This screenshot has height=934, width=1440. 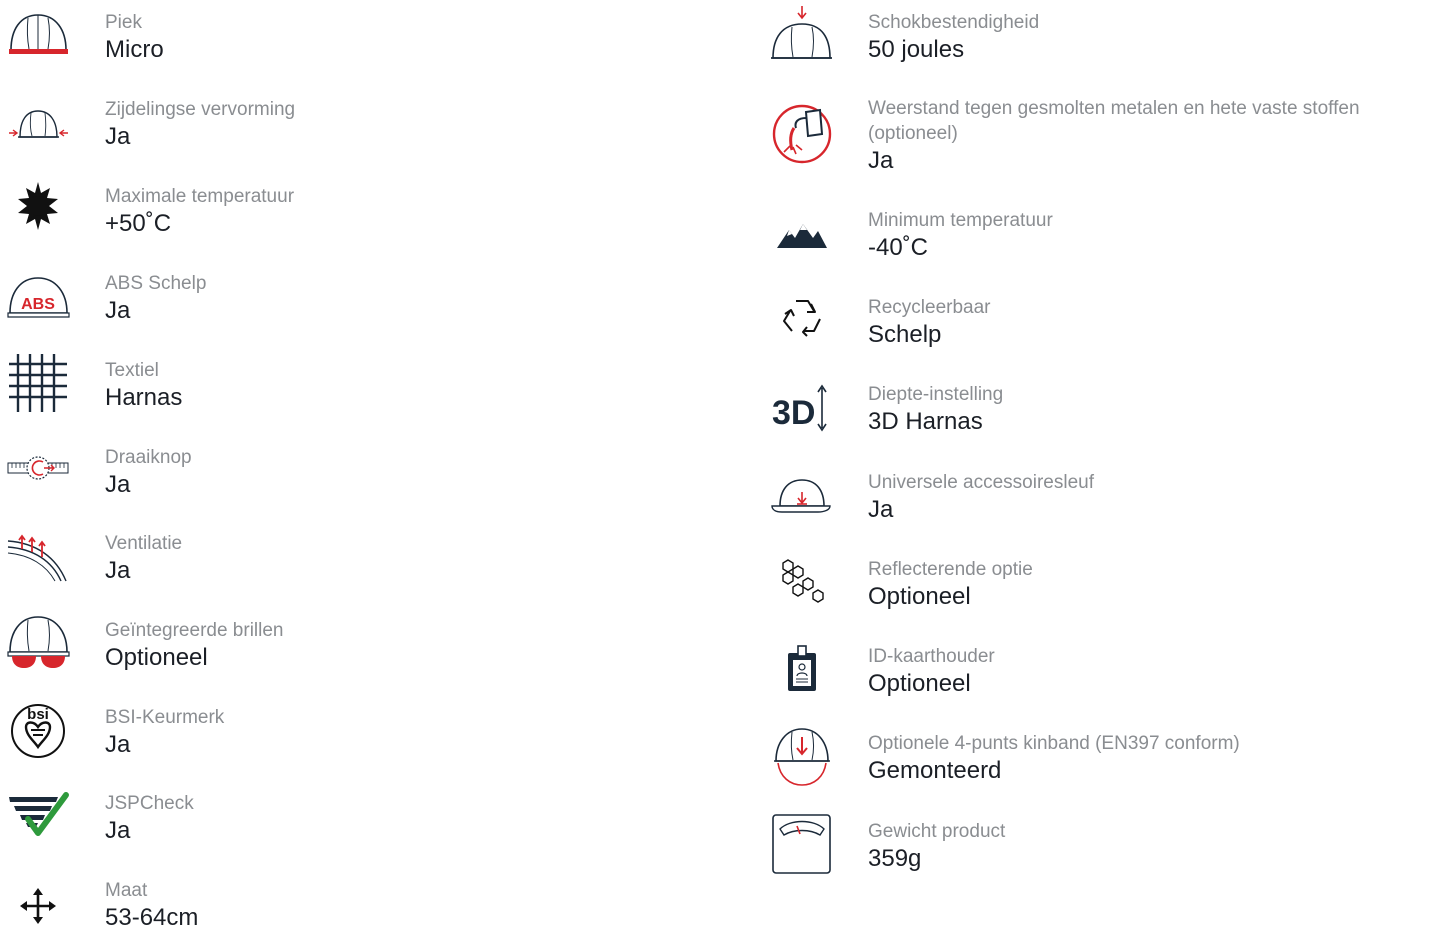 What do you see at coordinates (905, 334) in the screenshot?
I see `spec-value: Schelp` at bounding box center [905, 334].